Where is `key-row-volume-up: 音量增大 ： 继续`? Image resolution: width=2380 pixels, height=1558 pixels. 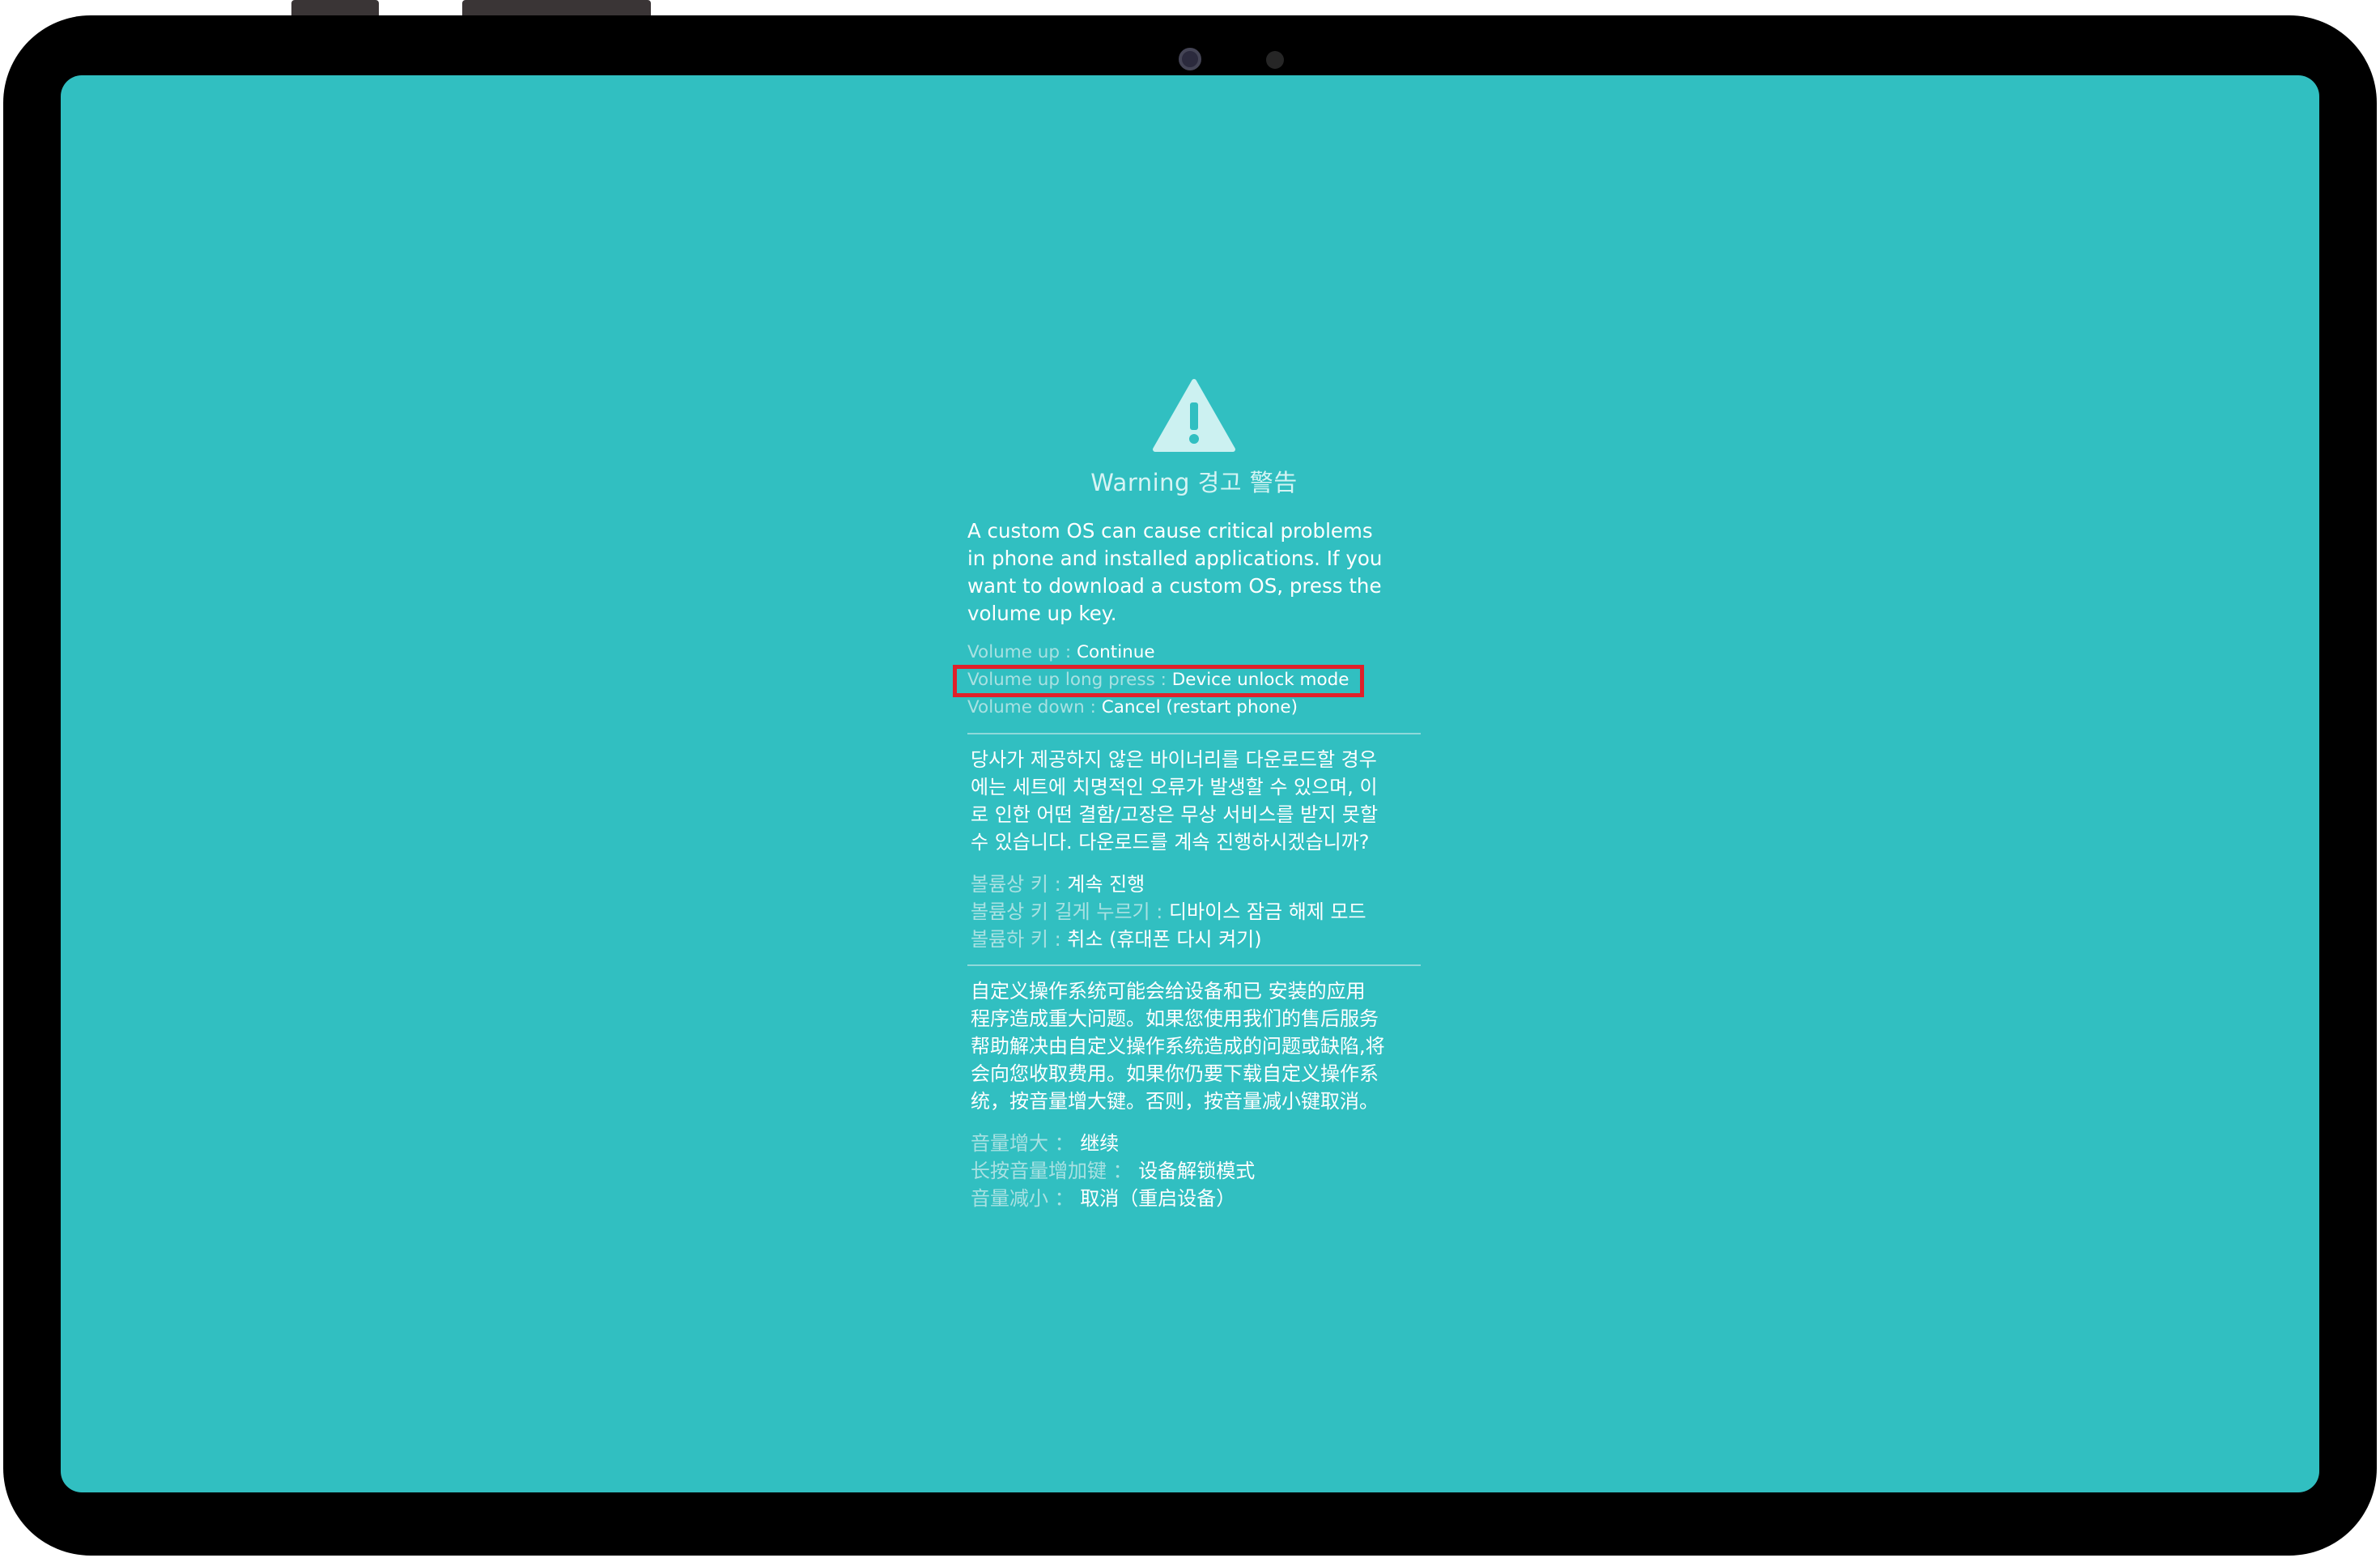
key-row-volume-up: 音量增大 ： 继续 is located at coordinates (1196, 1143).